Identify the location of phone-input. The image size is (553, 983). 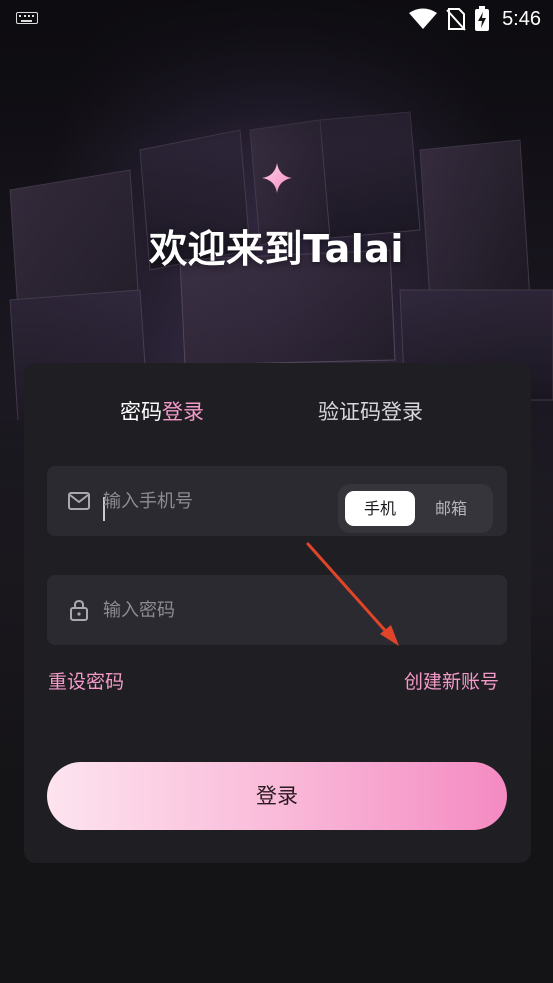
(213, 501).